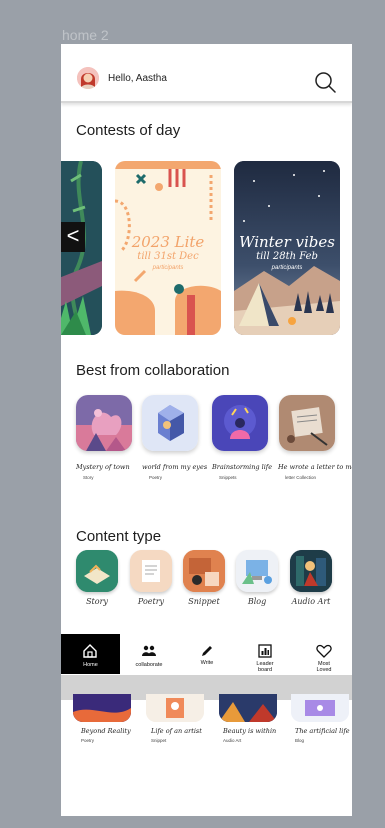 This screenshot has width=385, height=828. What do you see at coordinates (287, 256) in the screenshot?
I see `contest-date: till 28th Feb` at bounding box center [287, 256].